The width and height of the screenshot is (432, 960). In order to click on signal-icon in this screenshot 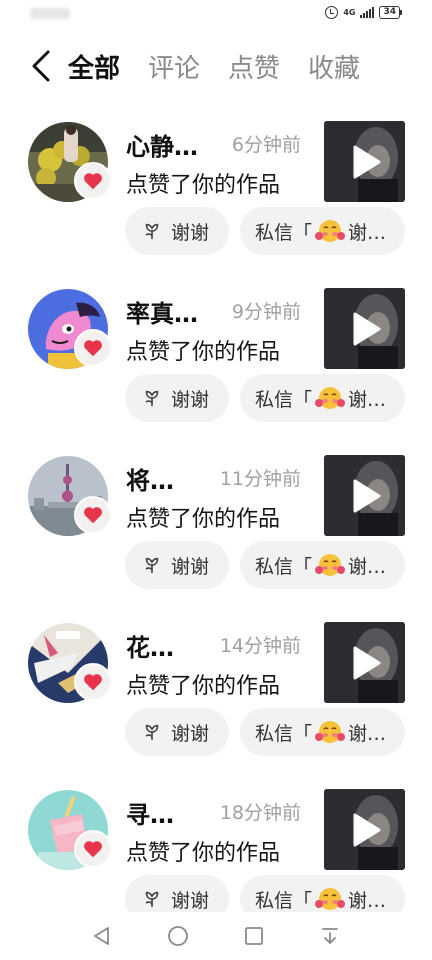, I will do `click(367, 12)`.